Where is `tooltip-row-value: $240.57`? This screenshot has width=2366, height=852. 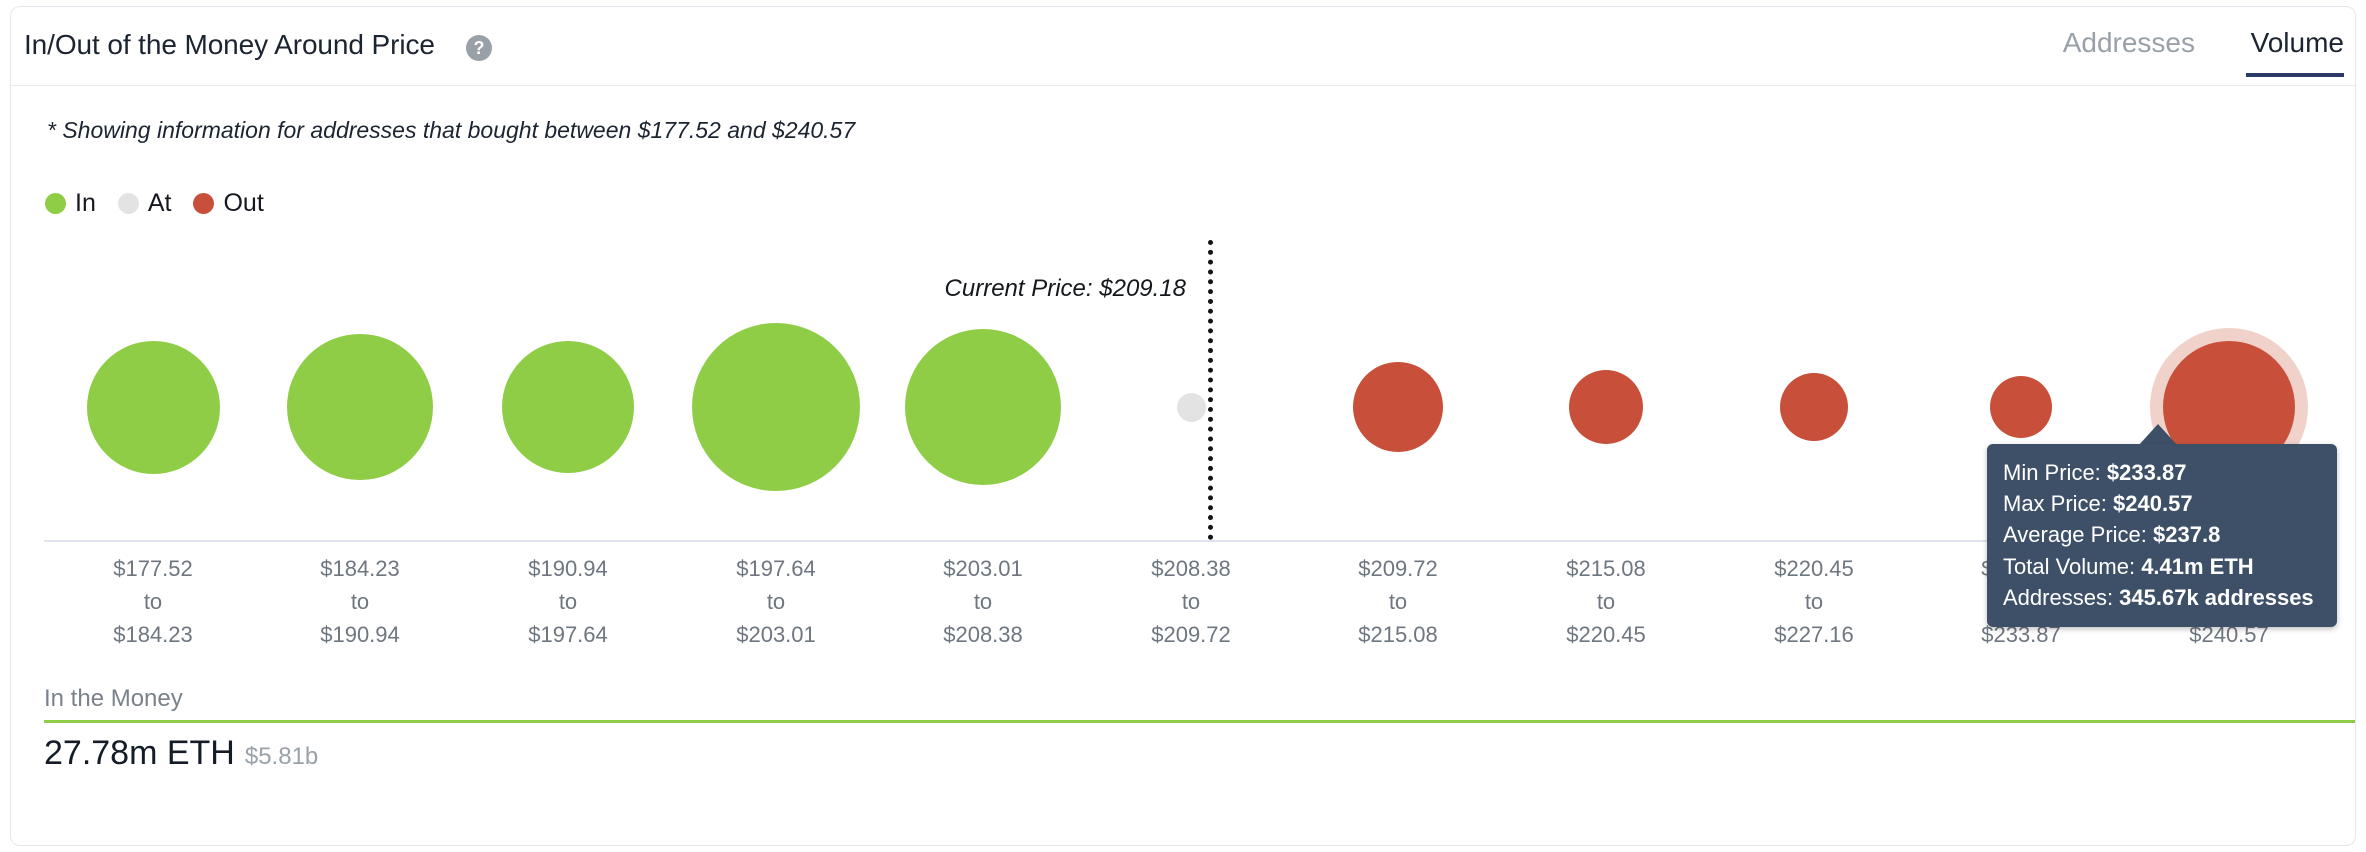
tooltip-row-value: $240.57 is located at coordinates (2153, 504).